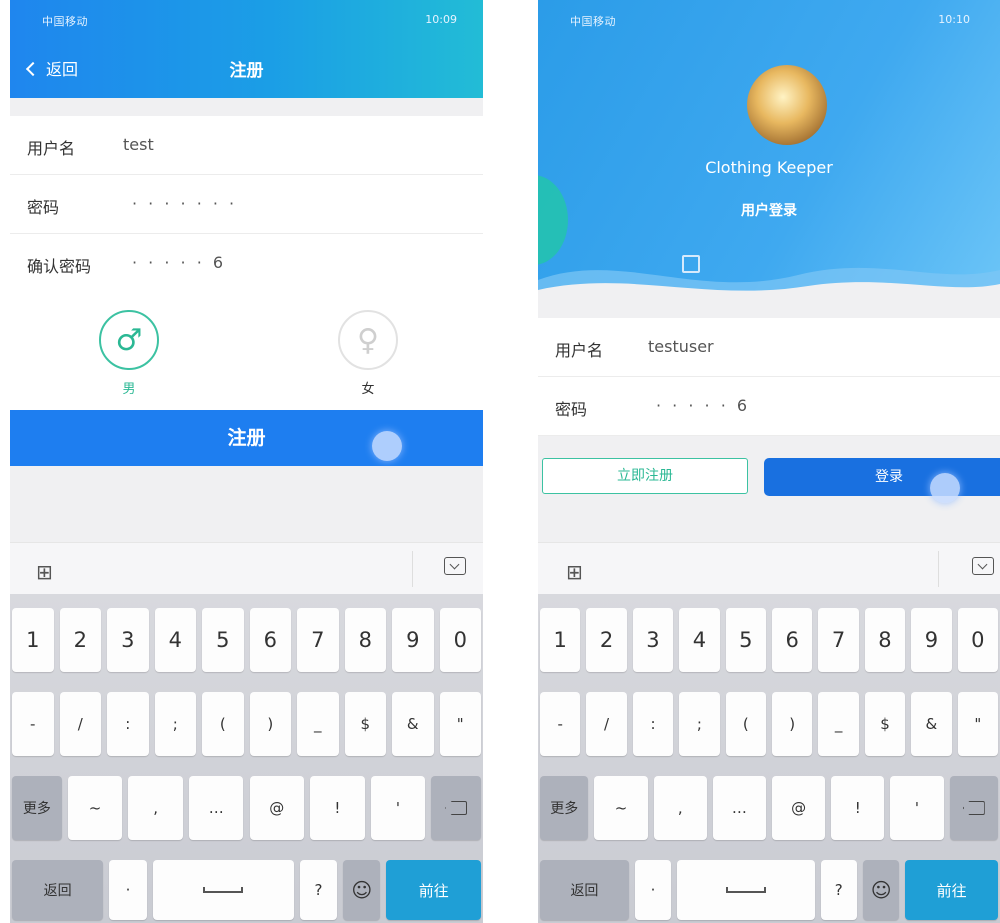  Describe the element at coordinates (51, 148) in the screenshot. I see `username-label: 用户名` at that location.